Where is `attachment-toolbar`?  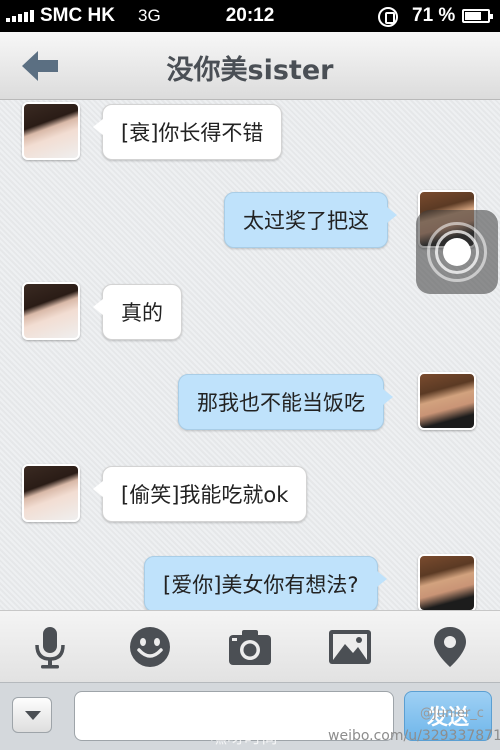
attachment-toolbar is located at coordinates (250, 646).